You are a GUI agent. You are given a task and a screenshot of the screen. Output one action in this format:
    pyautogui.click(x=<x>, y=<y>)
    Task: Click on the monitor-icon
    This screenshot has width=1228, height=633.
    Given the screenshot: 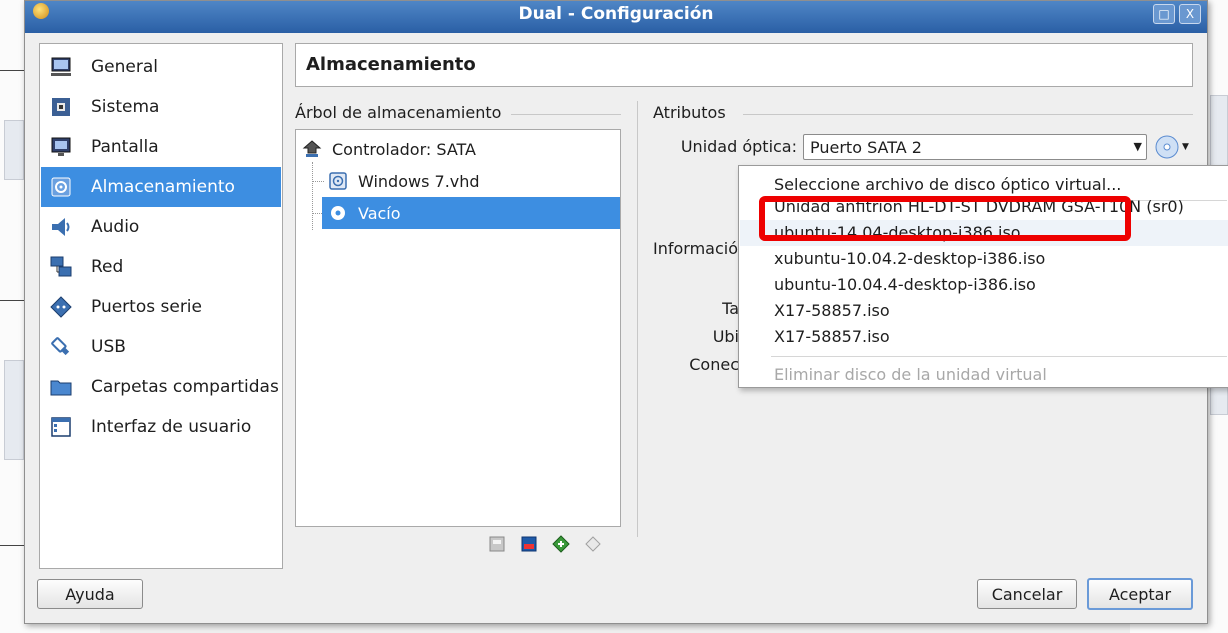 What is the action you would take?
    pyautogui.click(x=61, y=67)
    